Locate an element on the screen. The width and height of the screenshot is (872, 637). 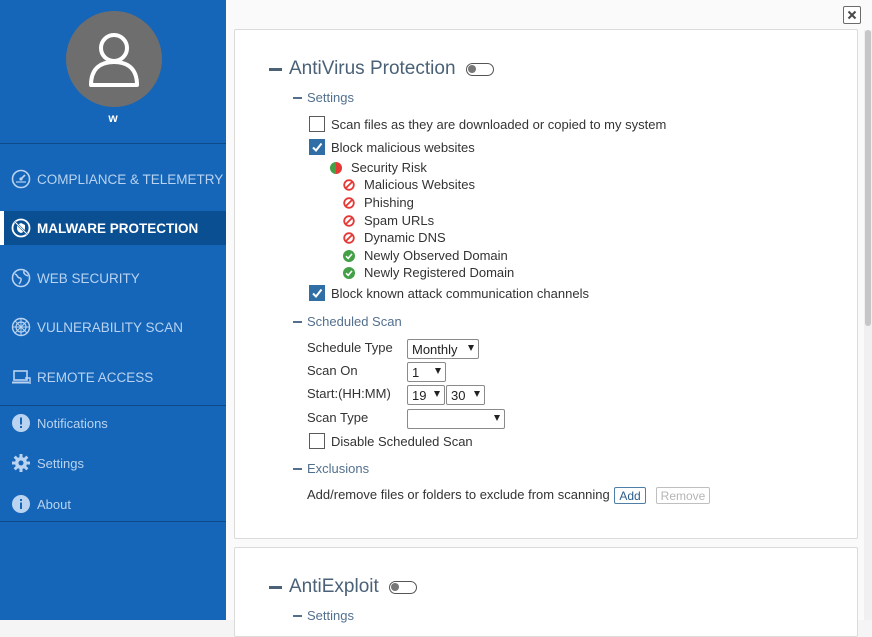
nav-vulnerability-scan: VULNERABILITY SCAN is located at coordinates (113, 327).